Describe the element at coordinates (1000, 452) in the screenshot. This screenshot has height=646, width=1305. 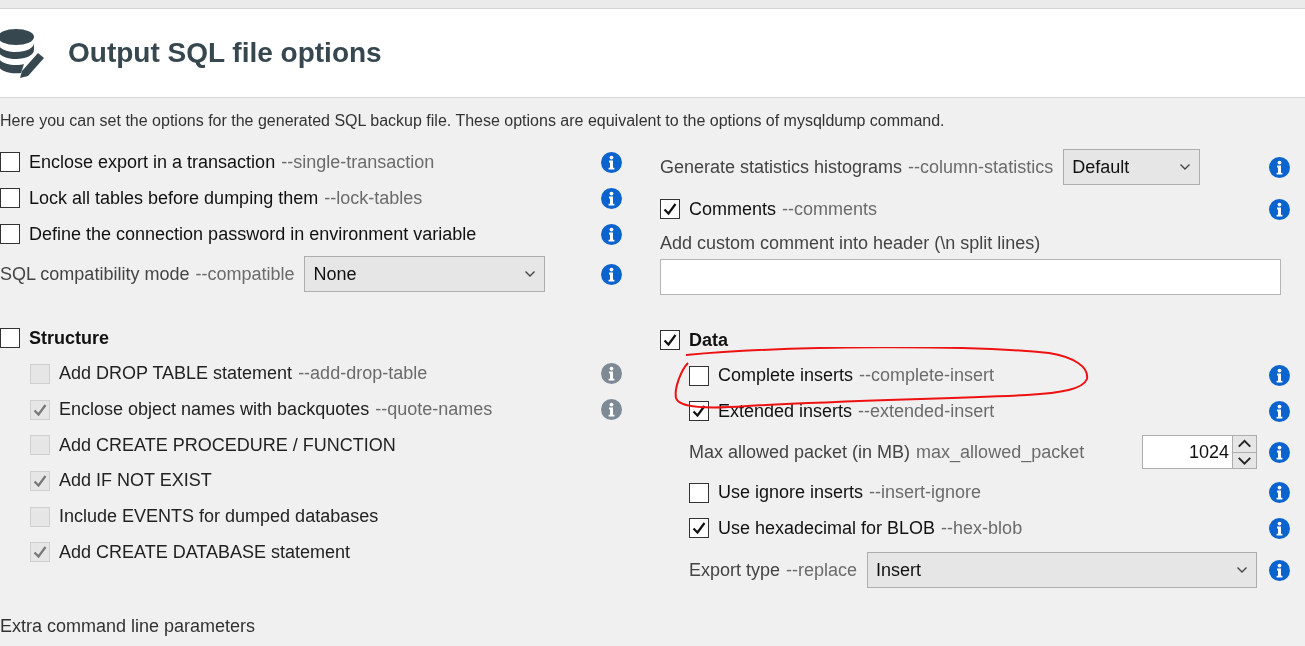
I see `flag-text: max_allowed_packet` at that location.